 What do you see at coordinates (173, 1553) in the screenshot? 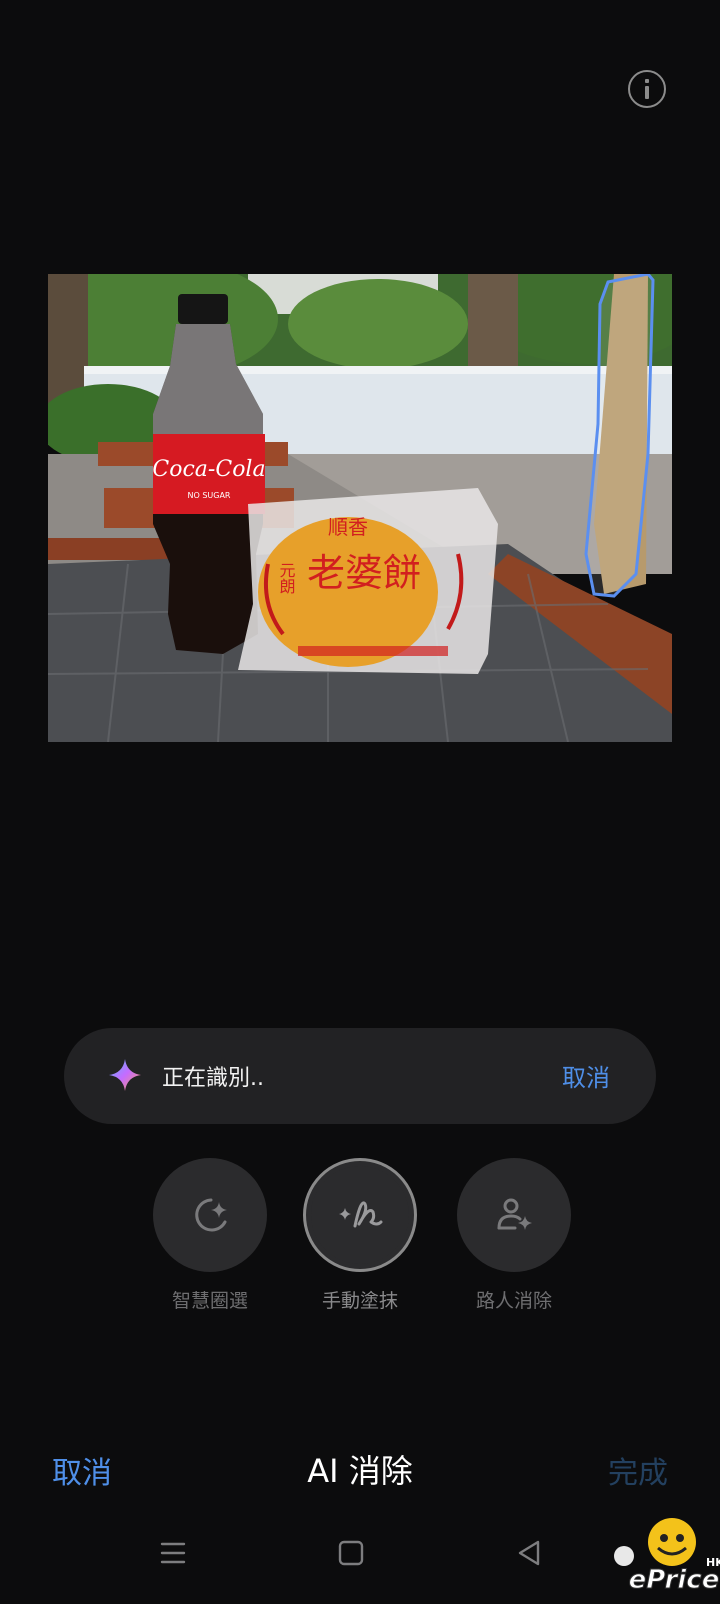
I see `menu-icon` at bounding box center [173, 1553].